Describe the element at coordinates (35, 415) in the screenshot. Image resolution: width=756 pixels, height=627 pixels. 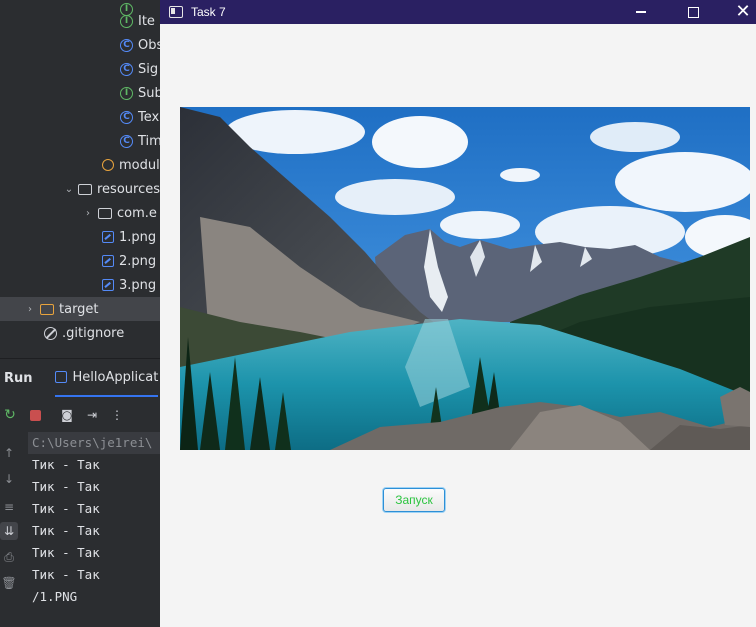
I see `stop-icon` at that location.